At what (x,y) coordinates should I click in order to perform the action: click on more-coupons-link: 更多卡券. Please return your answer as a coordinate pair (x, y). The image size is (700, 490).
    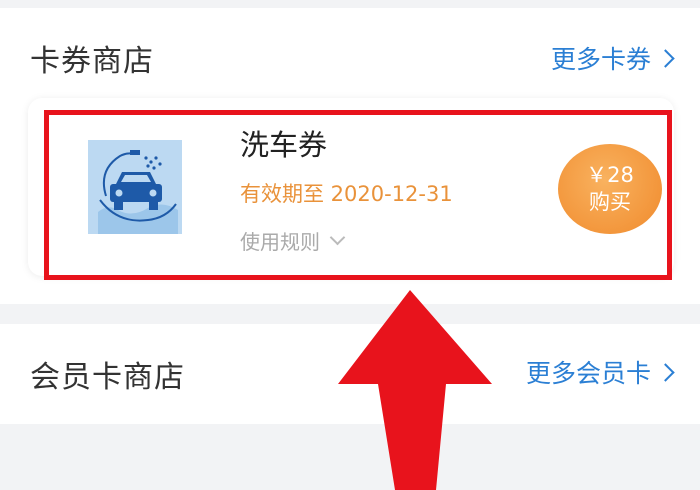
    Looking at the image, I should click on (612, 58).